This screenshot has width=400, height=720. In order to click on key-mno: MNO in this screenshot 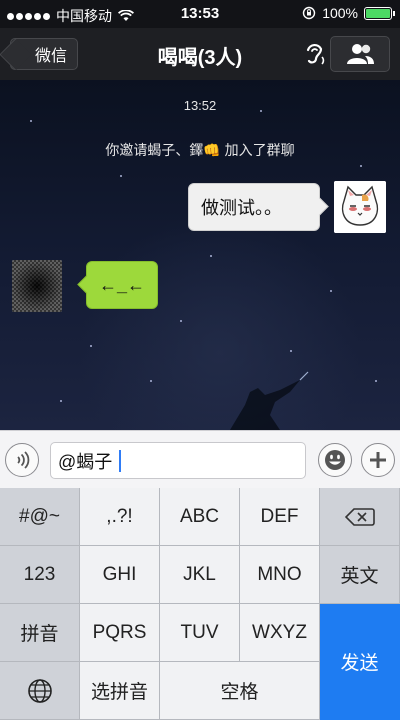, I will do `click(280, 575)`.